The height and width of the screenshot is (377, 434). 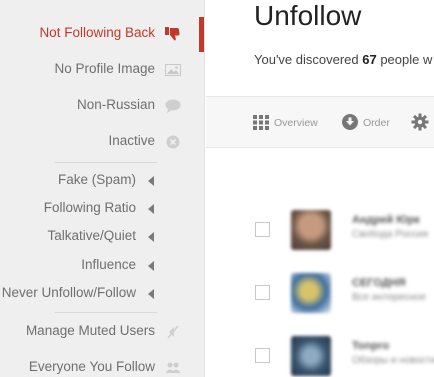 What do you see at coordinates (386, 220) in the screenshot?
I see `user-name: Андрей Юрк` at bounding box center [386, 220].